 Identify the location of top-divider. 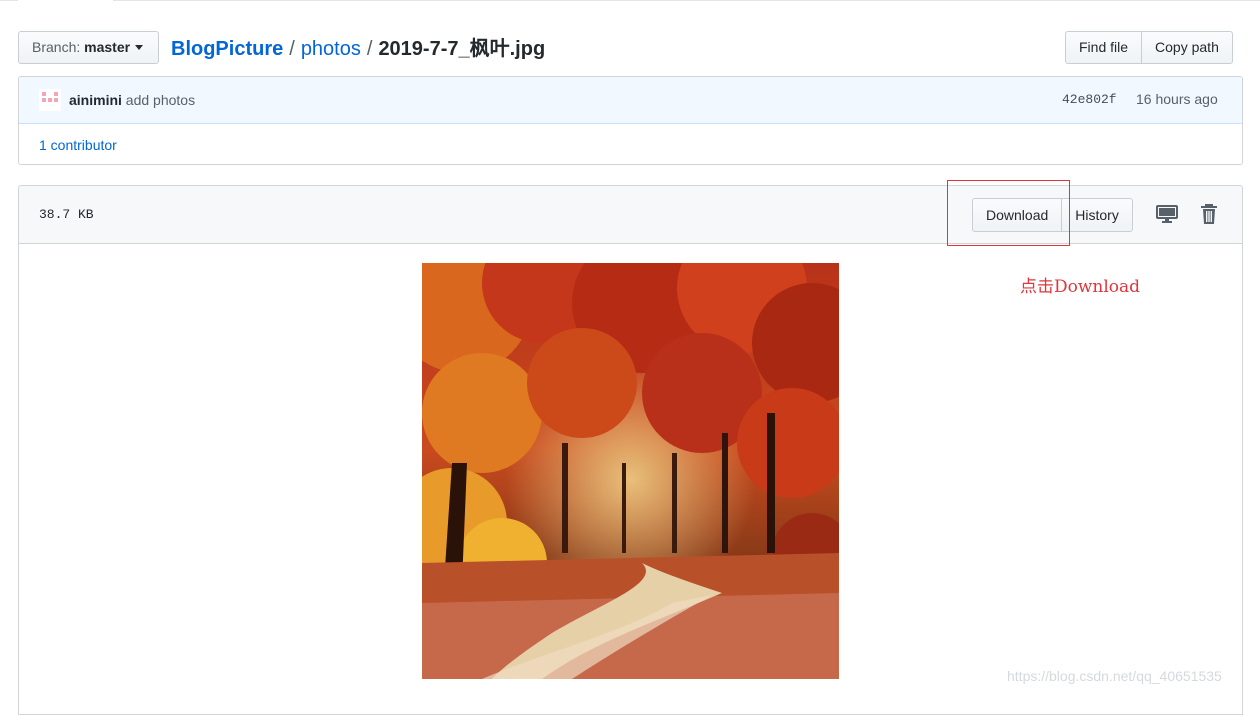
(630, 0).